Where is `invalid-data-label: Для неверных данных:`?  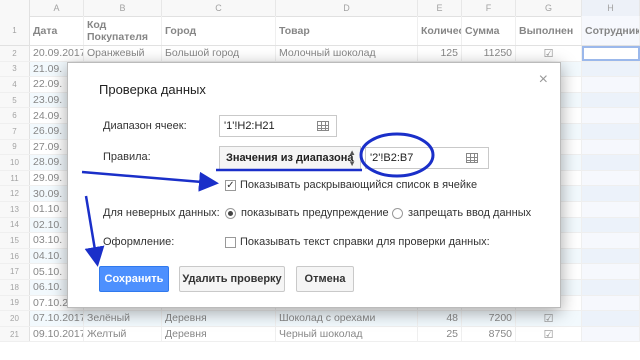 invalid-data-label: Для неверных данных: is located at coordinates (161, 213).